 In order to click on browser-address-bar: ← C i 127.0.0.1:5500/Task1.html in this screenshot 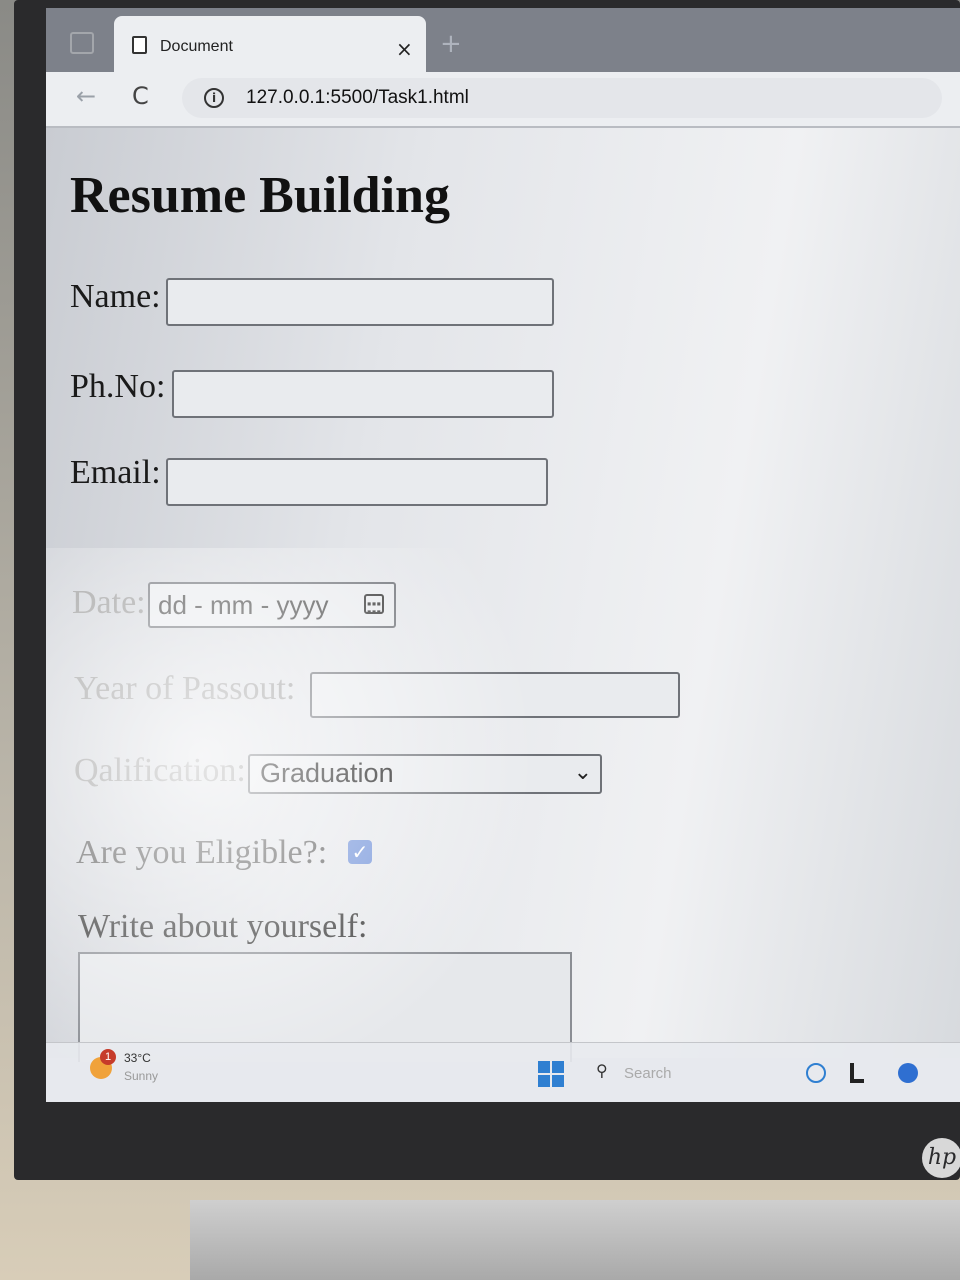, I will do `click(503, 100)`.